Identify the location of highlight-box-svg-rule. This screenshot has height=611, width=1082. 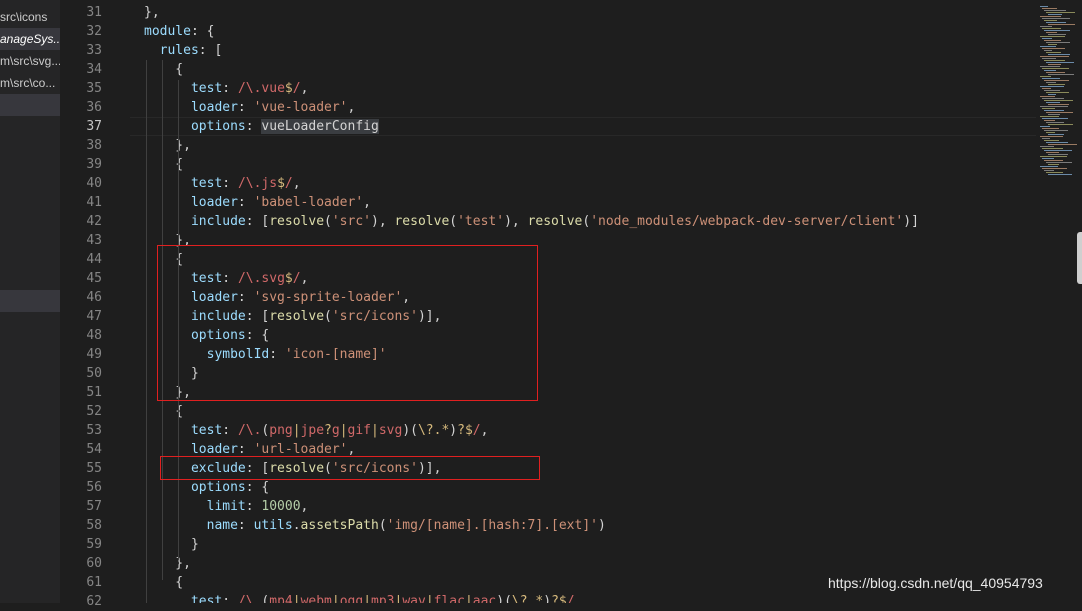
(347, 323).